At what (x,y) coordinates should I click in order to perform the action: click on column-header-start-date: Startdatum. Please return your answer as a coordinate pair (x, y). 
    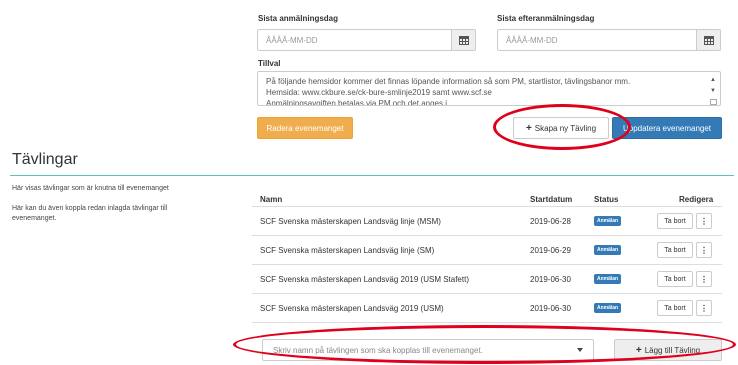
    Looking at the image, I should click on (551, 199).